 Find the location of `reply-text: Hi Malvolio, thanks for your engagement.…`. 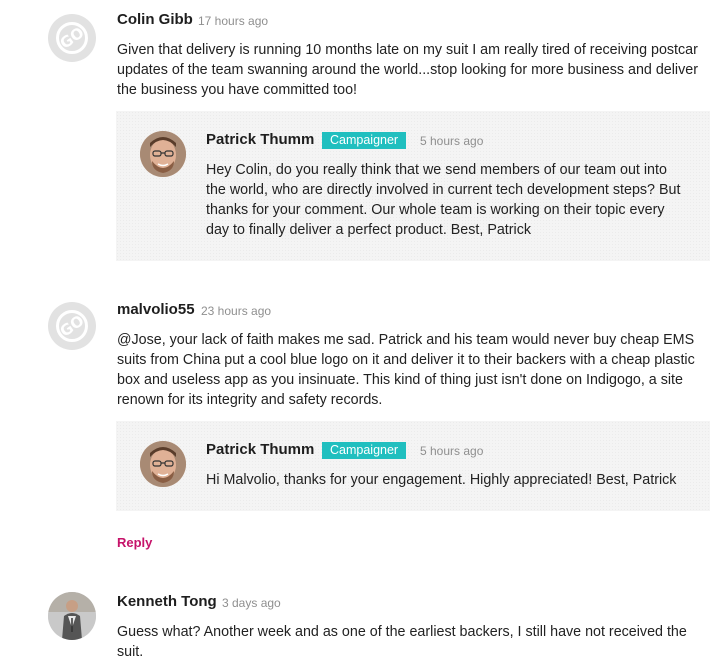

reply-text: Hi Malvolio, thanks for your engagement.… is located at coordinates (441, 480).